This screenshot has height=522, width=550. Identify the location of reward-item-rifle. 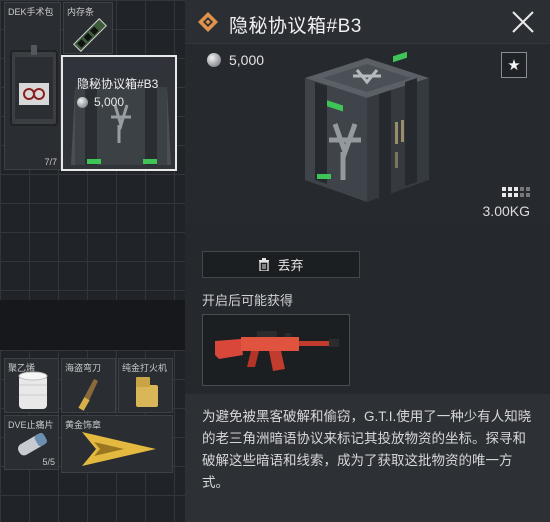
(276, 350).